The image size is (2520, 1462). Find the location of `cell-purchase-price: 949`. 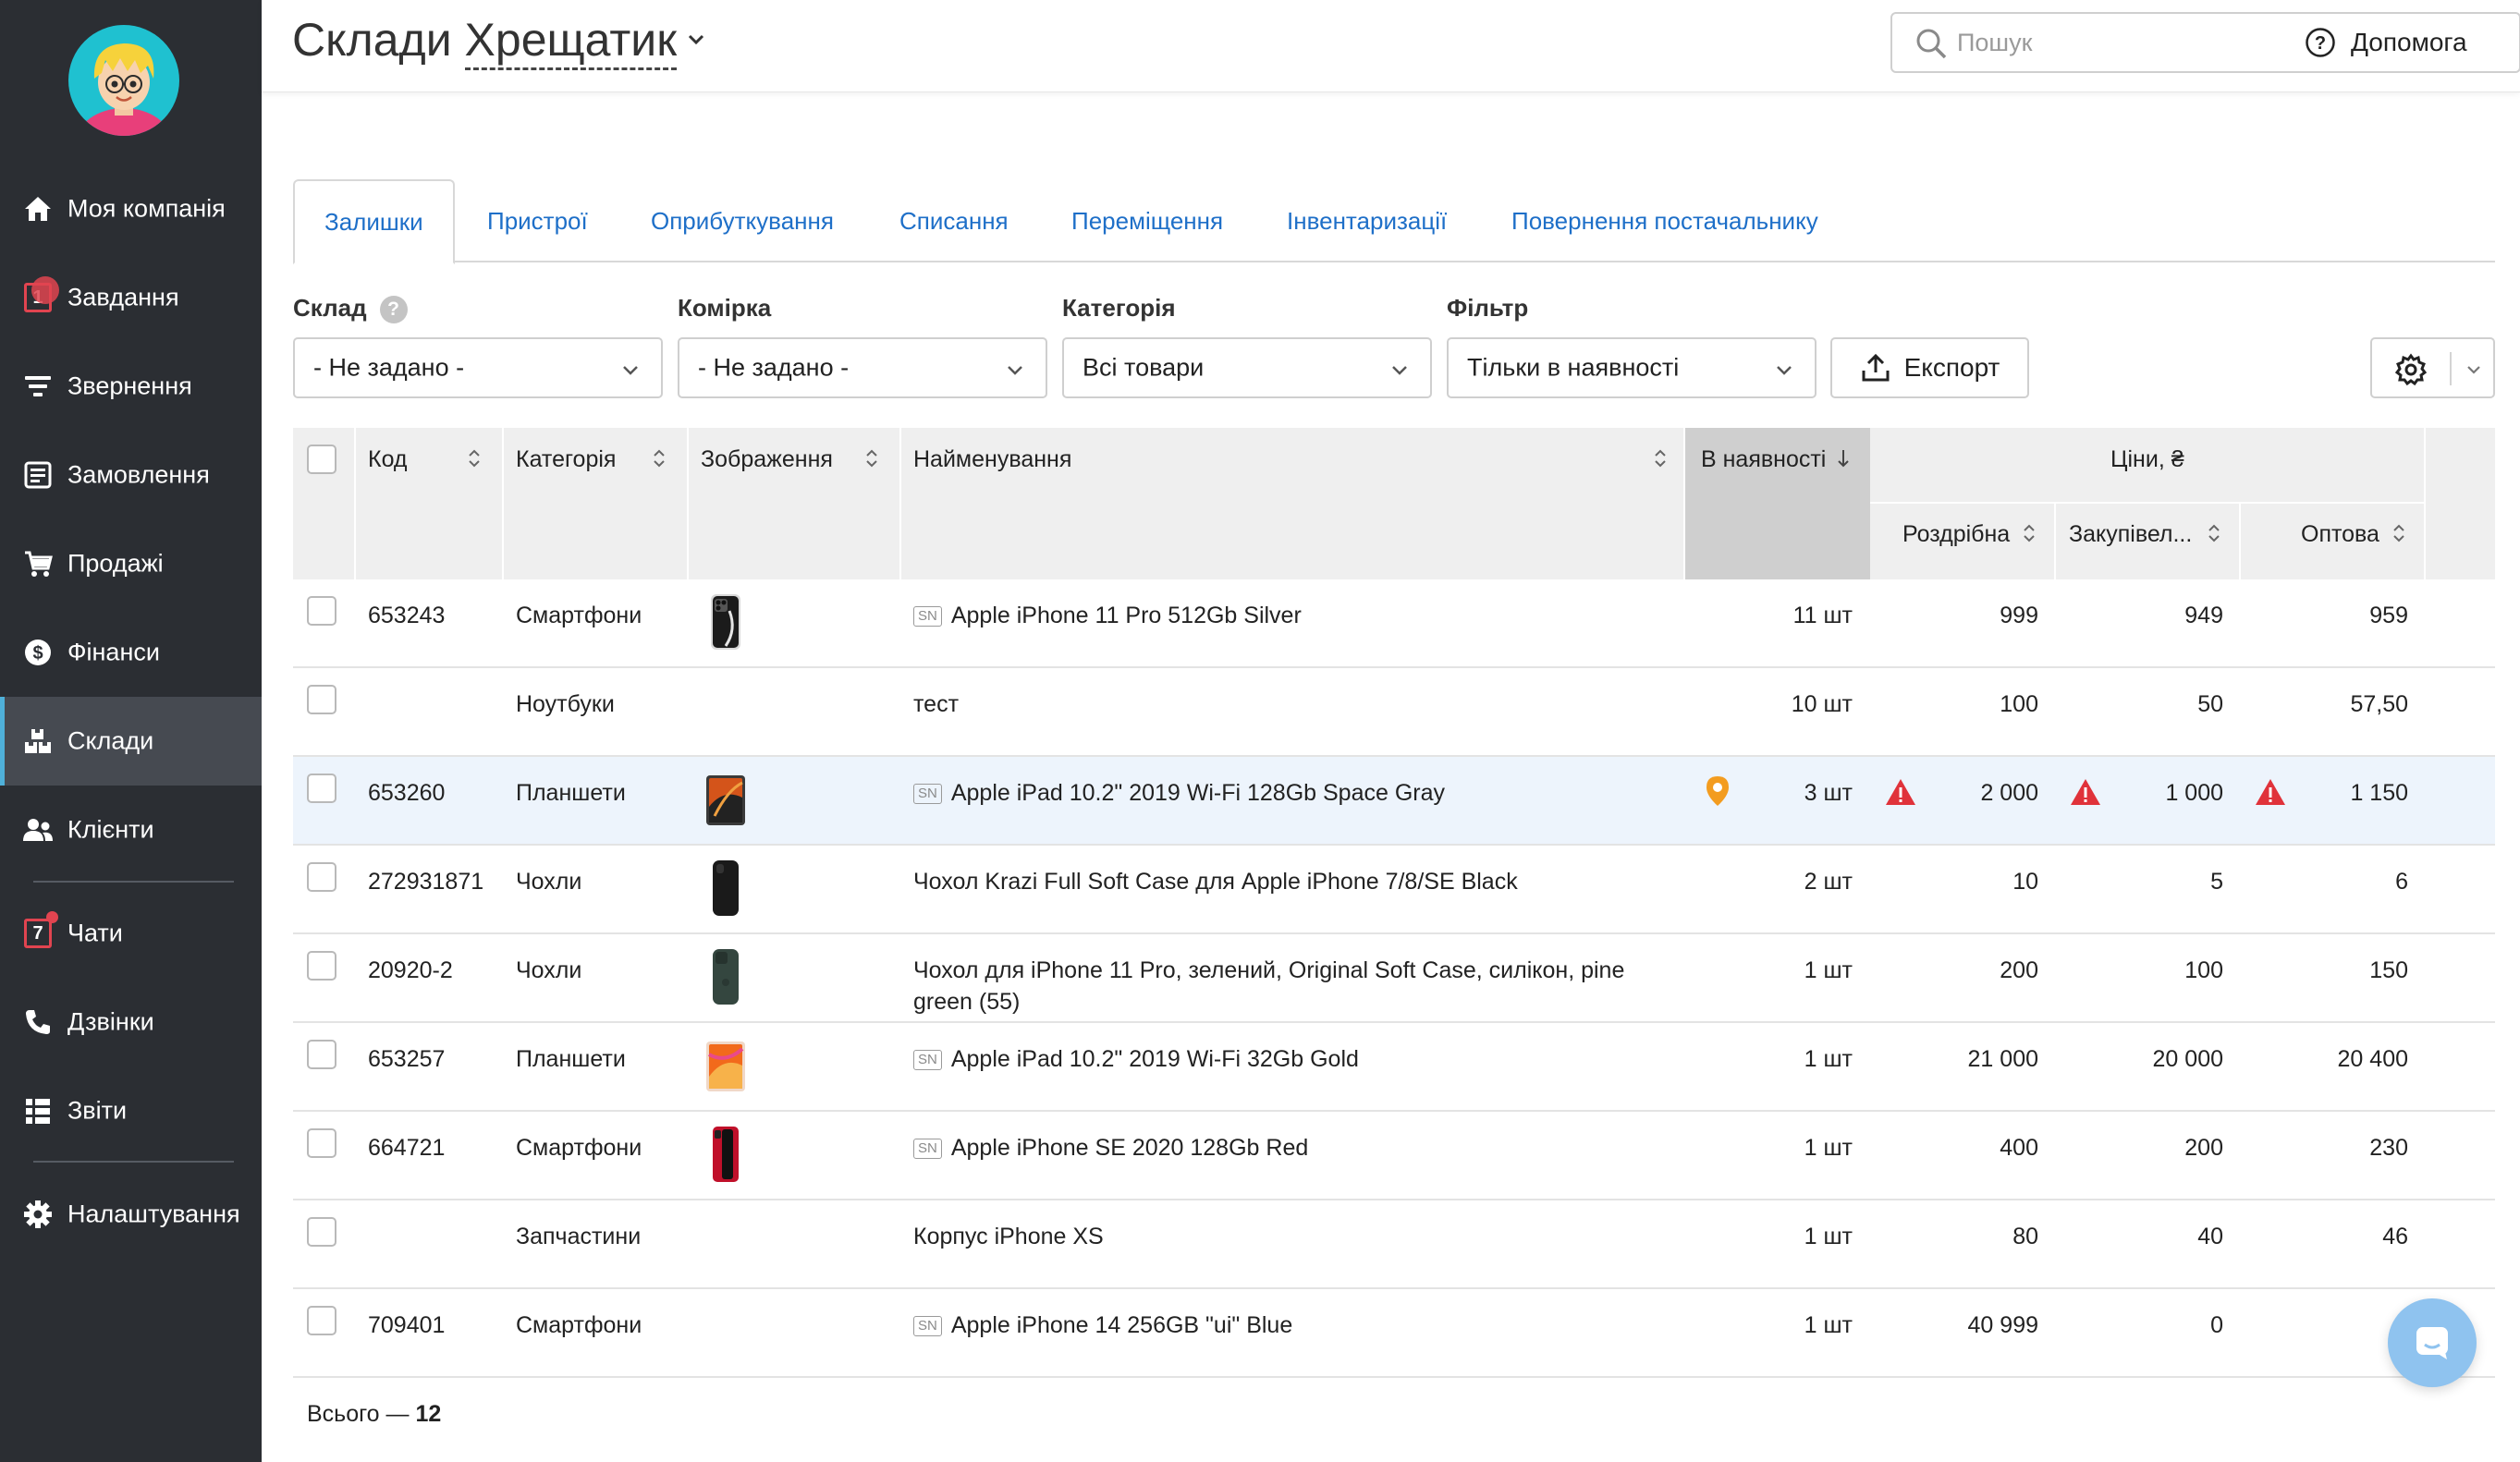

cell-purchase-price: 949 is located at coordinates (2203, 616).